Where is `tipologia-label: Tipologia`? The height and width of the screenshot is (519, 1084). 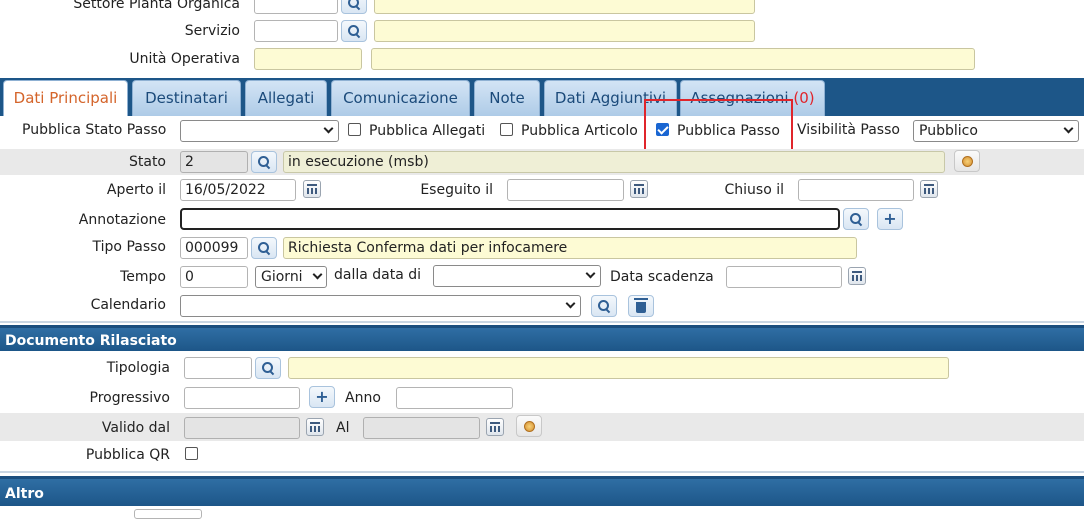
tipologia-label: Tipologia is located at coordinates (138, 368).